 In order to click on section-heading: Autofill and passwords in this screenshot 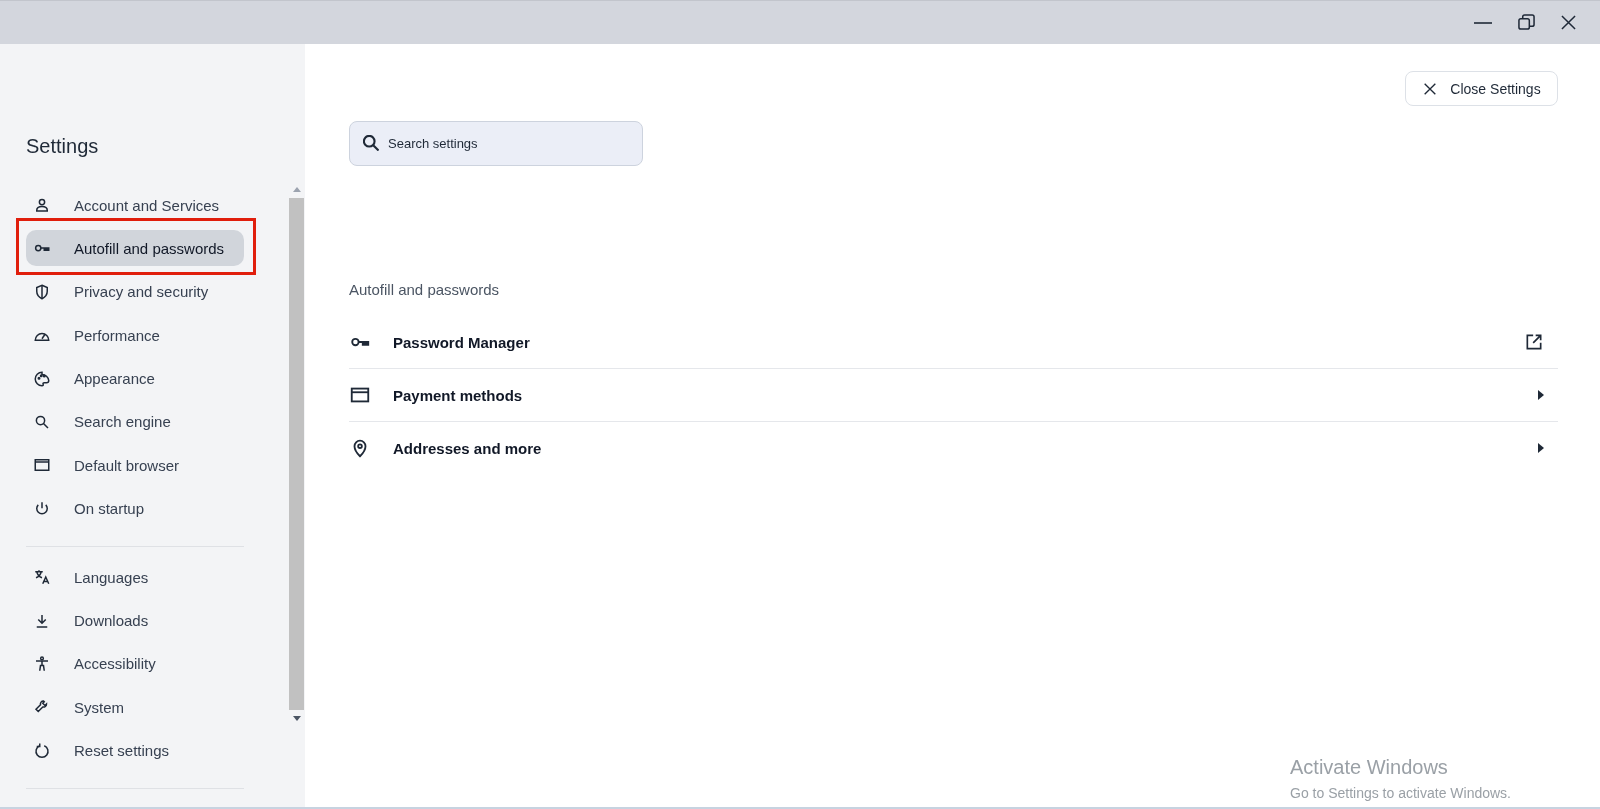, I will do `click(425, 289)`.